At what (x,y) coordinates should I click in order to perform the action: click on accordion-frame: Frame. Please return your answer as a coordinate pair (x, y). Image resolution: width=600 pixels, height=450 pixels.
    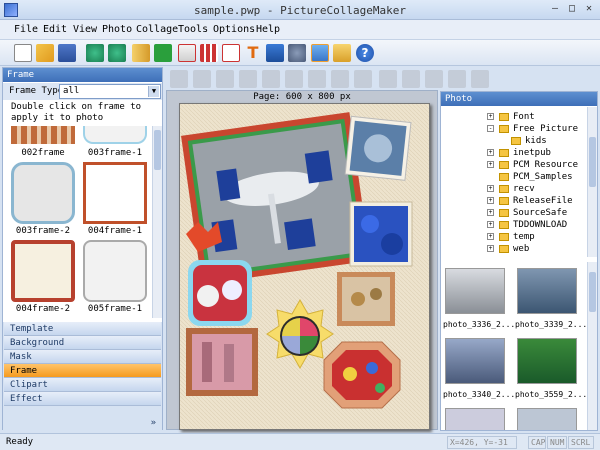
    Looking at the image, I should click on (82, 371).